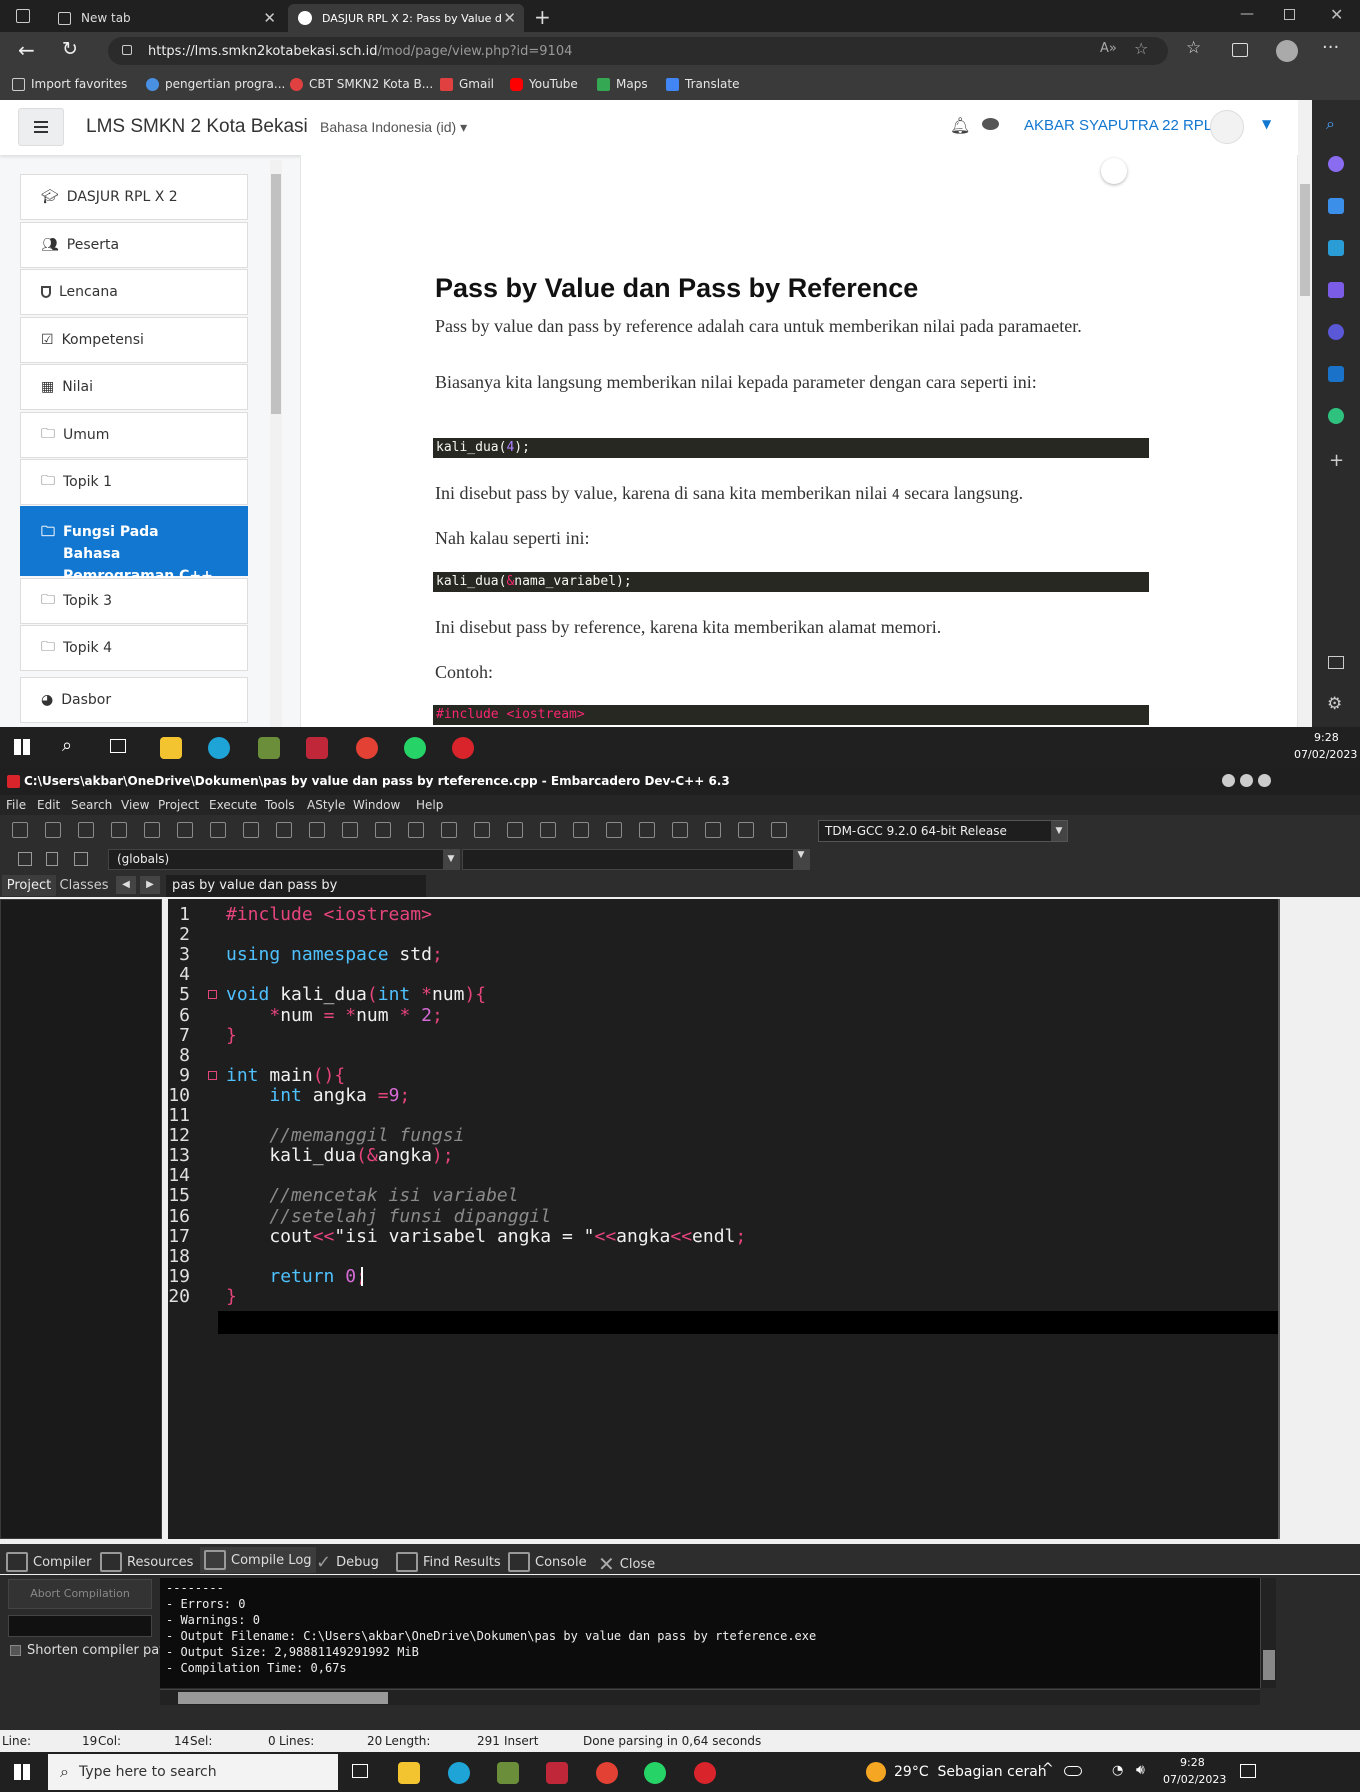 The height and width of the screenshot is (1792, 1360). Describe the element at coordinates (376, 805) in the screenshot. I see `menu-window: Window` at that location.